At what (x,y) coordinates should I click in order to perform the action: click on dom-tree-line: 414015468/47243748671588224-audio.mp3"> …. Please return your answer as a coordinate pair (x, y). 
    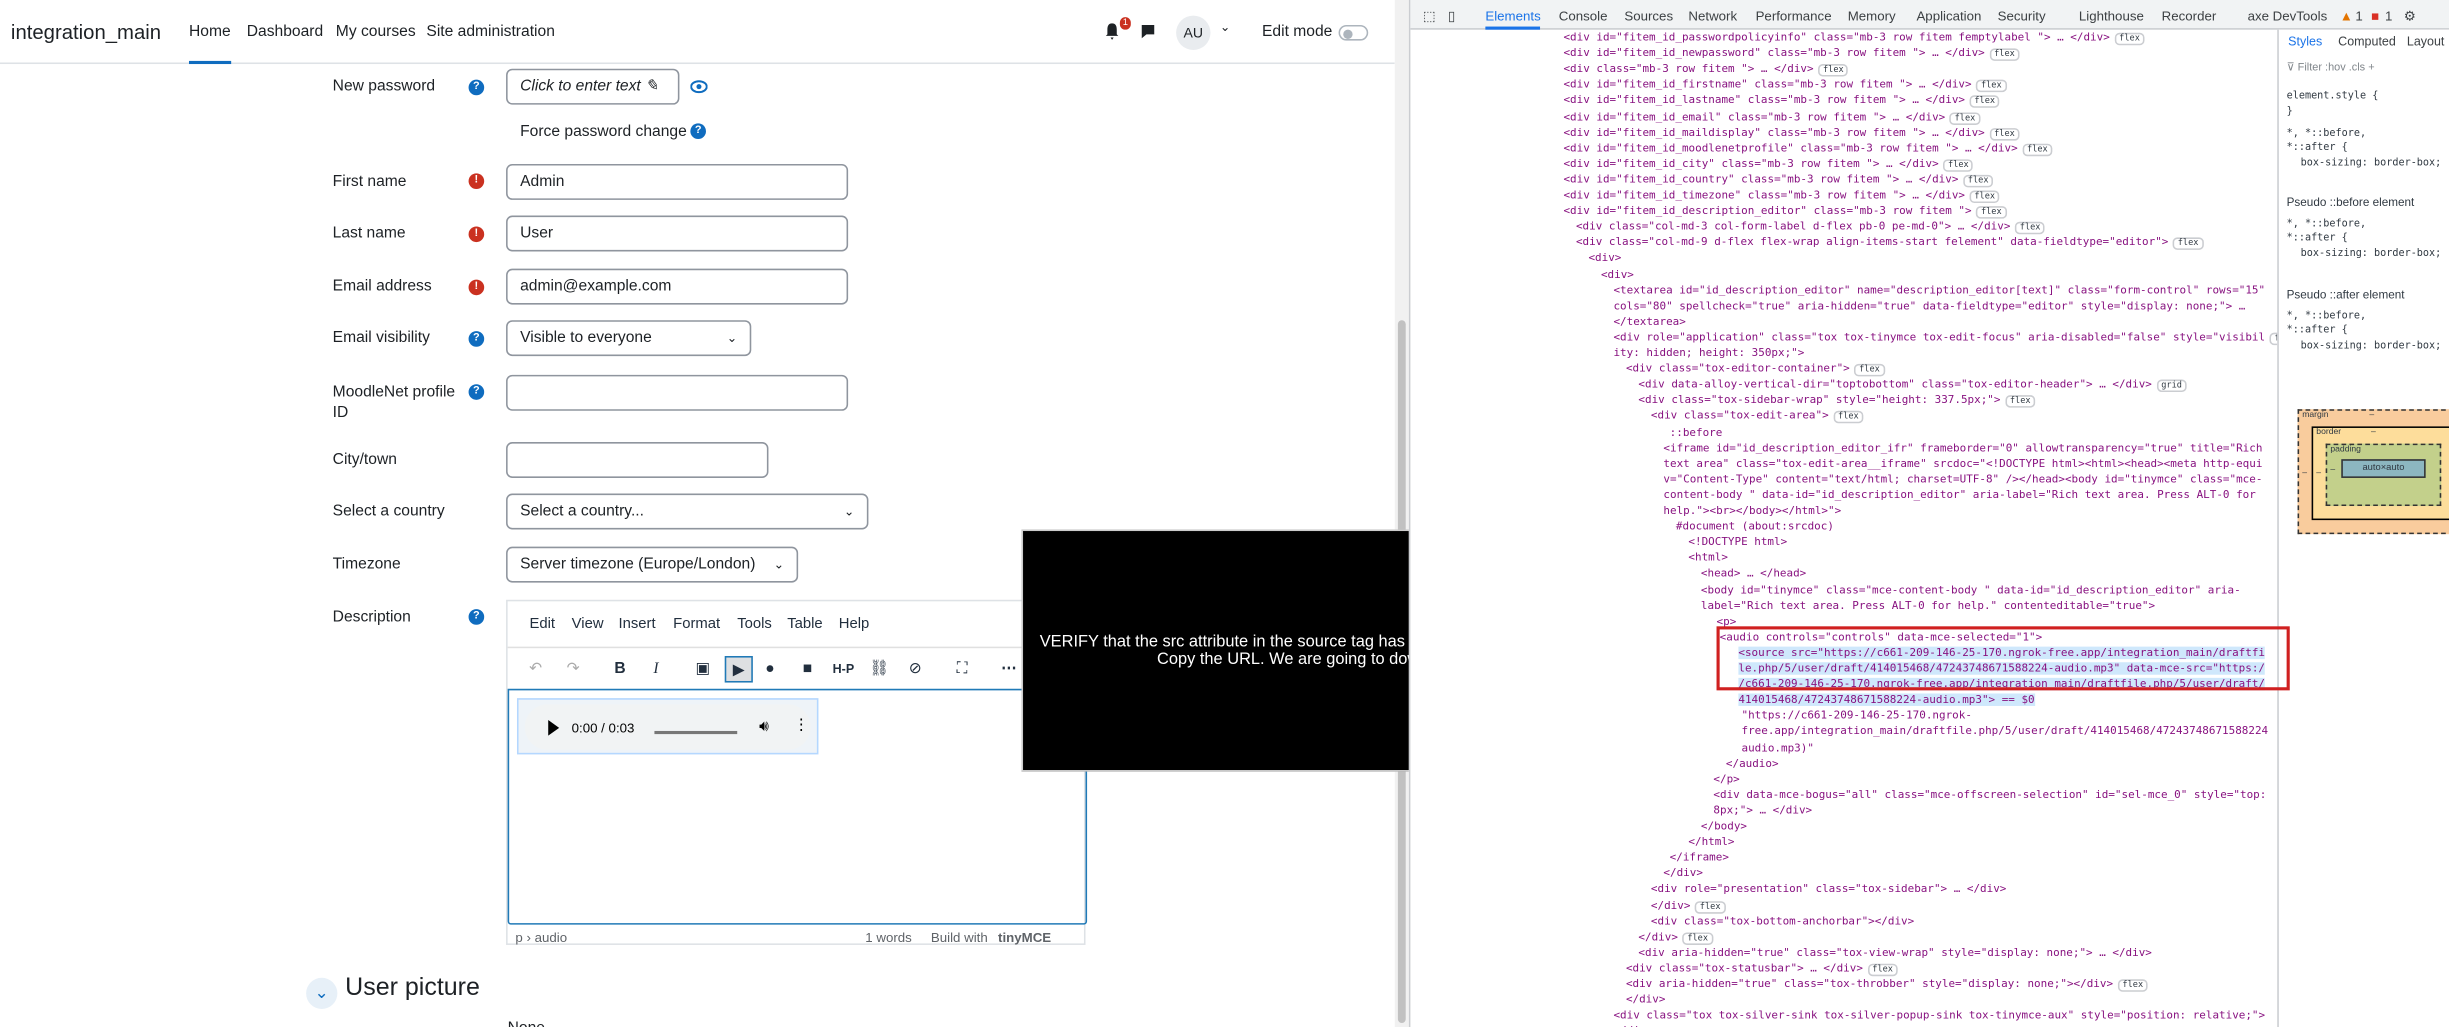
    Looking at the image, I should click on (1886, 700).